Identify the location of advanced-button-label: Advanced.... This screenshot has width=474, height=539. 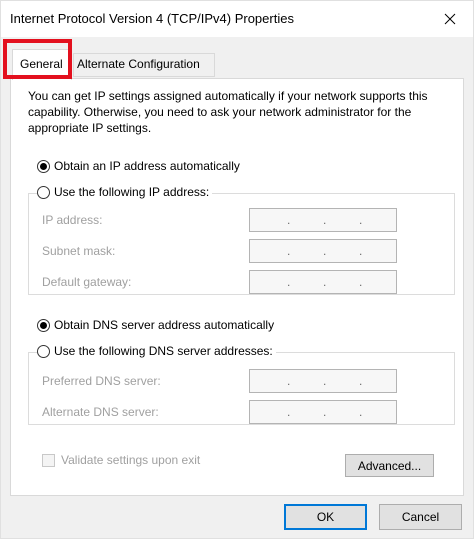
(389, 465).